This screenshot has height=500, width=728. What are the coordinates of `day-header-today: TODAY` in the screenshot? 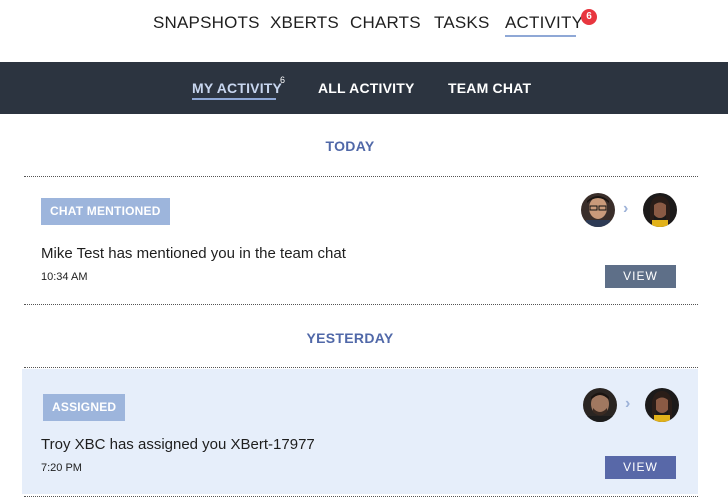 It's located at (350, 146).